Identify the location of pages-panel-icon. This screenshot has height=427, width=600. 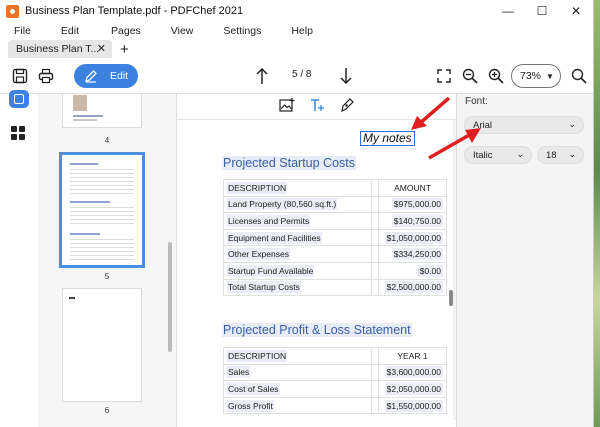
(19, 99).